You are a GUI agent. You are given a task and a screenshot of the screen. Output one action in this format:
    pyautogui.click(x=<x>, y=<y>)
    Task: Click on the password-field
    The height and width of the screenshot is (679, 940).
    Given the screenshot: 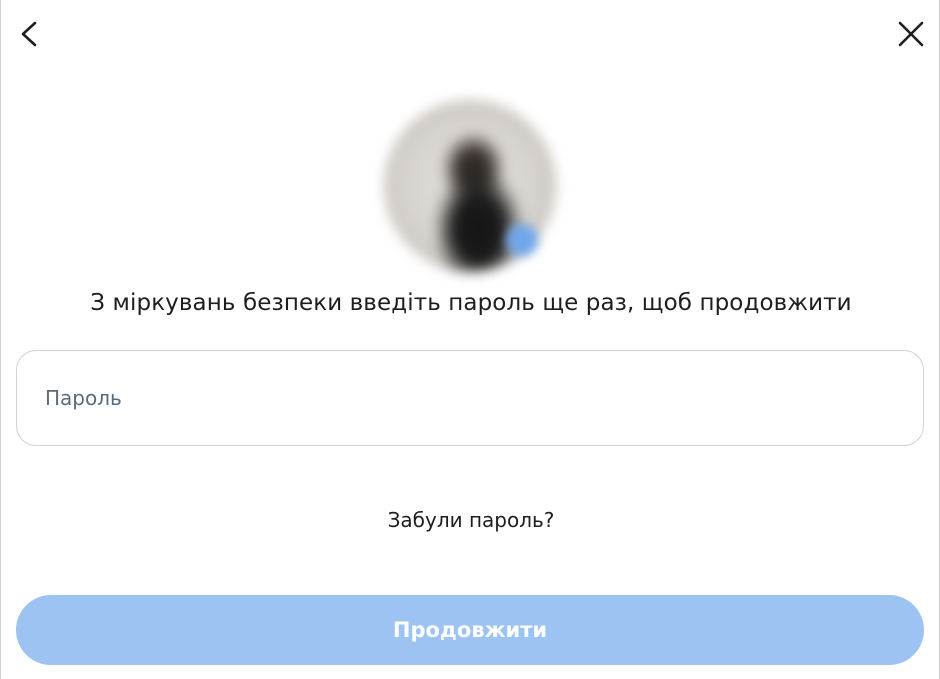 What is the action you would take?
    pyautogui.click(x=470, y=398)
    